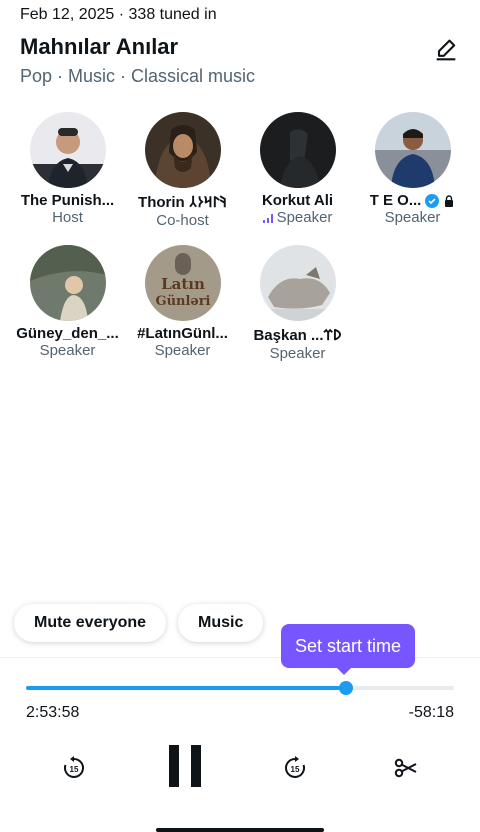  I want to click on forward-icon: 15, so click(295, 767).